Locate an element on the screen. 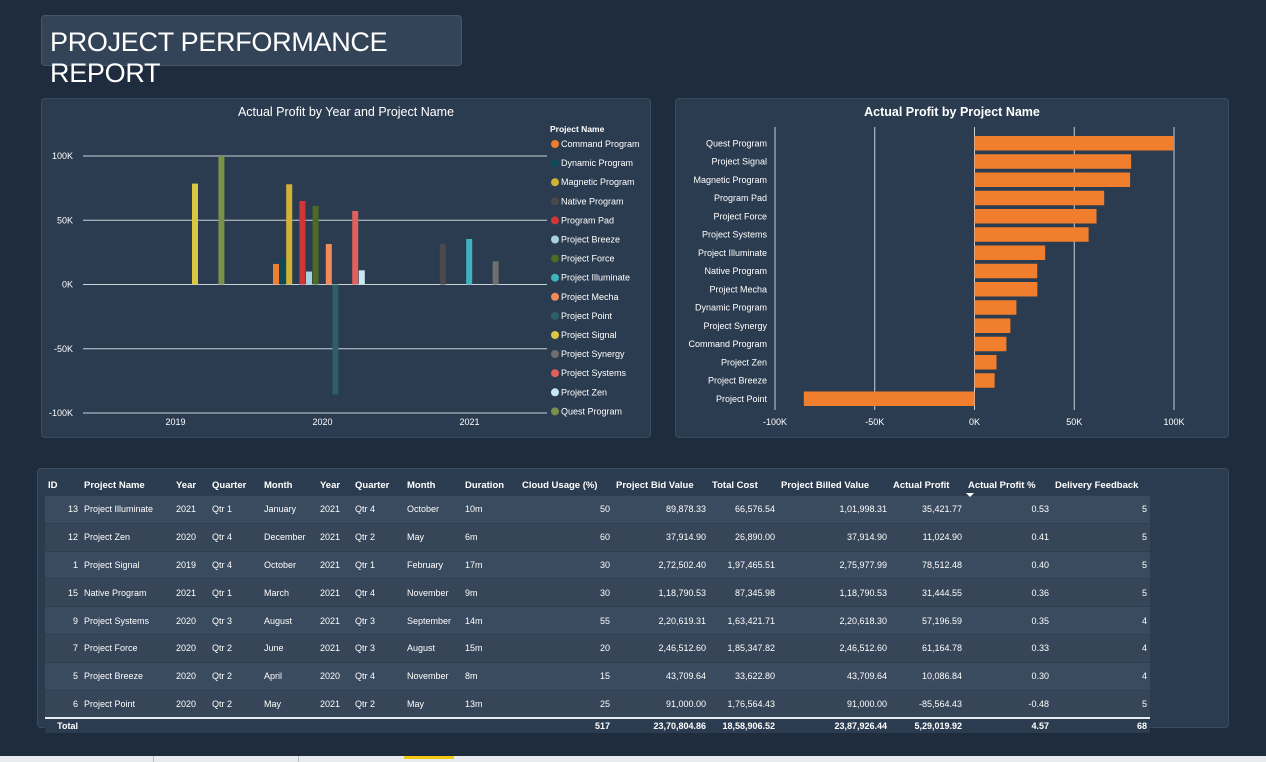 The height and width of the screenshot is (762, 1266). sort-descending-icon is located at coordinates (970, 495).